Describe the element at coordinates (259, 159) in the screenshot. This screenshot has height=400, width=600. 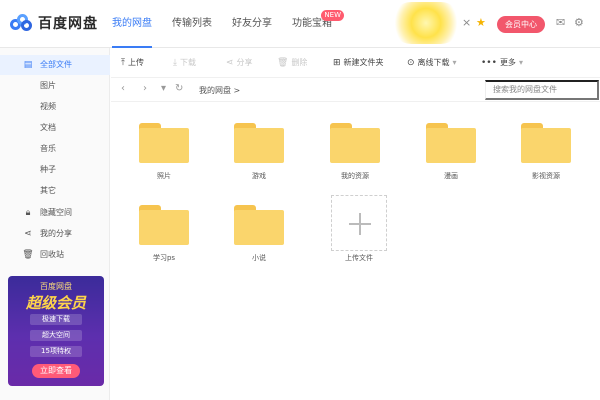
I see `folder-item: 游戏` at that location.